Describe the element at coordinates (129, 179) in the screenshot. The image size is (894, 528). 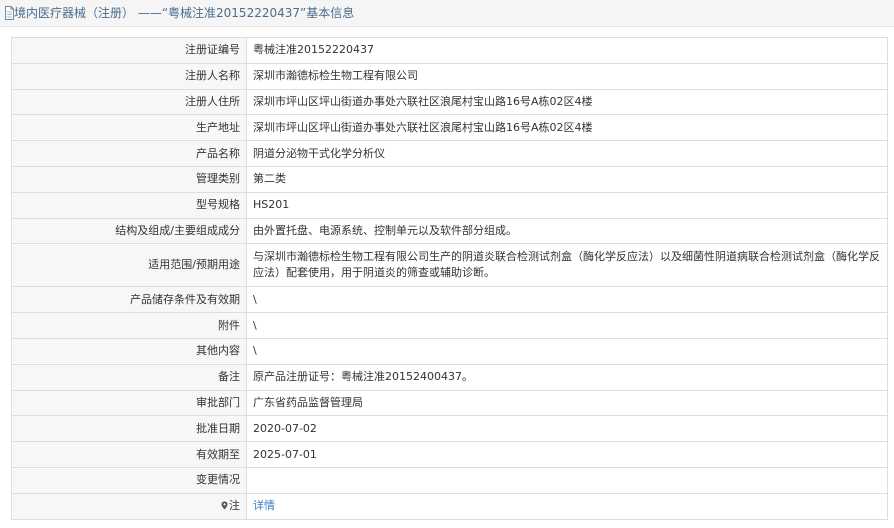
I see `row-label: 管理类别` at that location.